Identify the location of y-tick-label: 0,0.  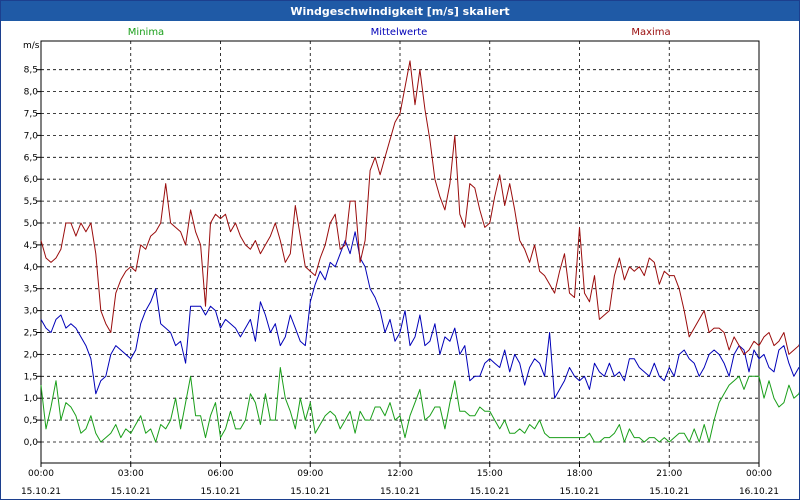
(31, 443).